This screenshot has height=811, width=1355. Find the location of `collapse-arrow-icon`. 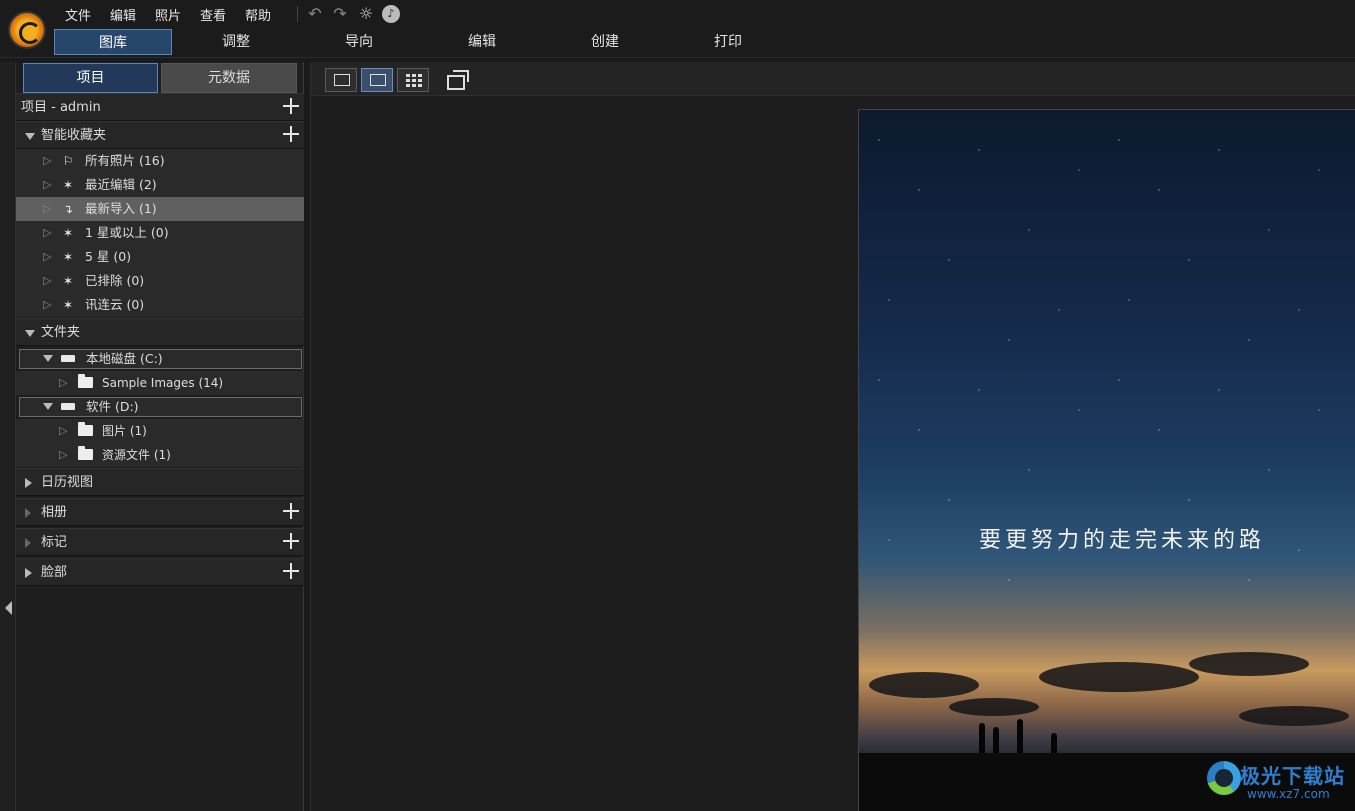

collapse-arrow-icon is located at coordinates (8, 608).